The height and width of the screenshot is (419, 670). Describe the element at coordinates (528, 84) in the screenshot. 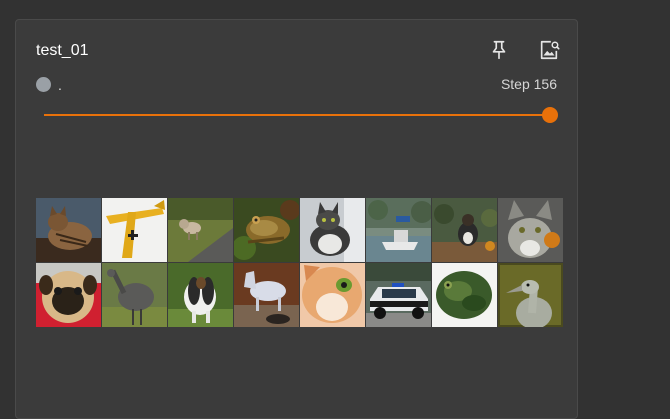

I see `step-label: Step 156` at that location.